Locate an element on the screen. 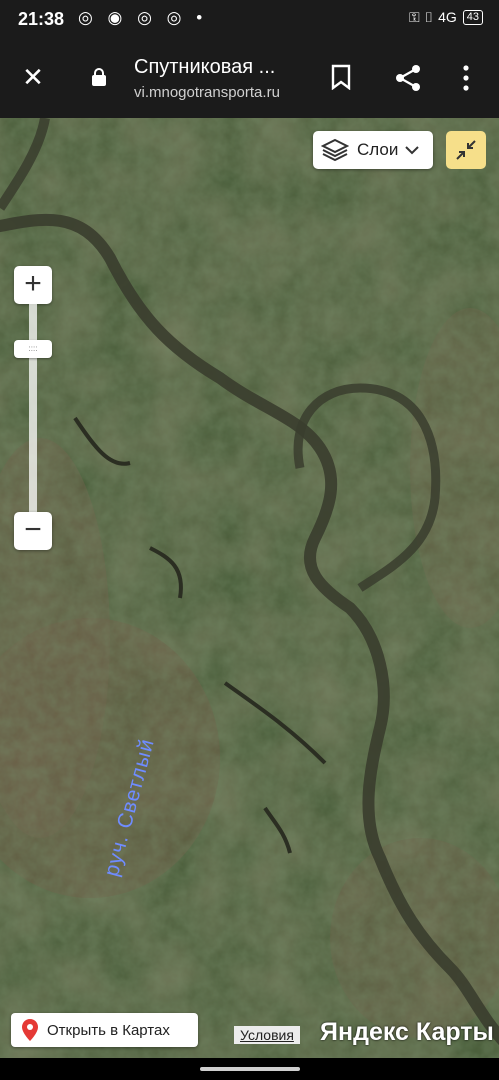 The height and width of the screenshot is (1080, 499). close-icon: ✕ is located at coordinates (33, 77).